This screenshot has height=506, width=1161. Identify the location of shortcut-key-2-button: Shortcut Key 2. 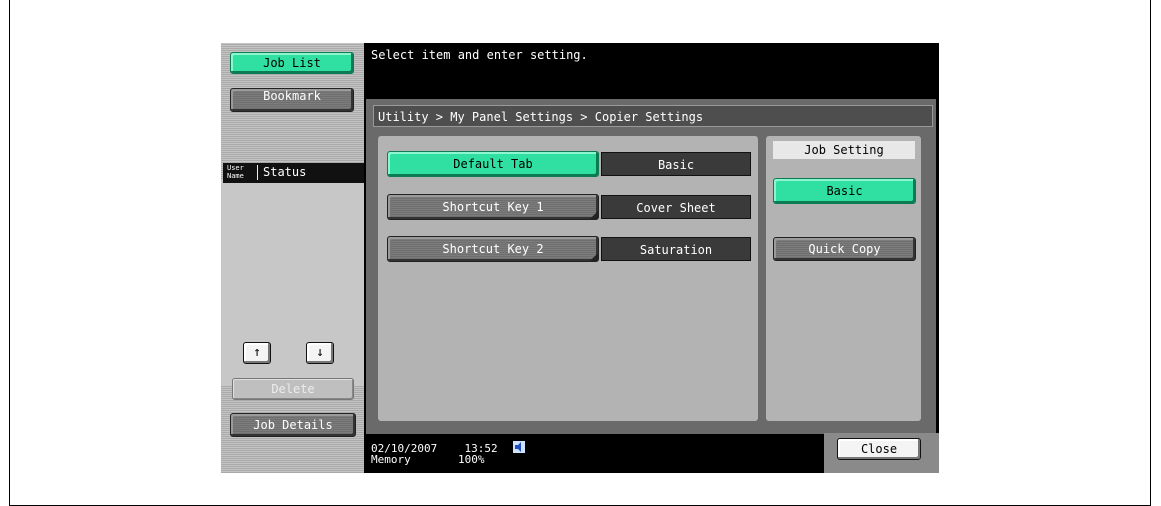
(493, 249).